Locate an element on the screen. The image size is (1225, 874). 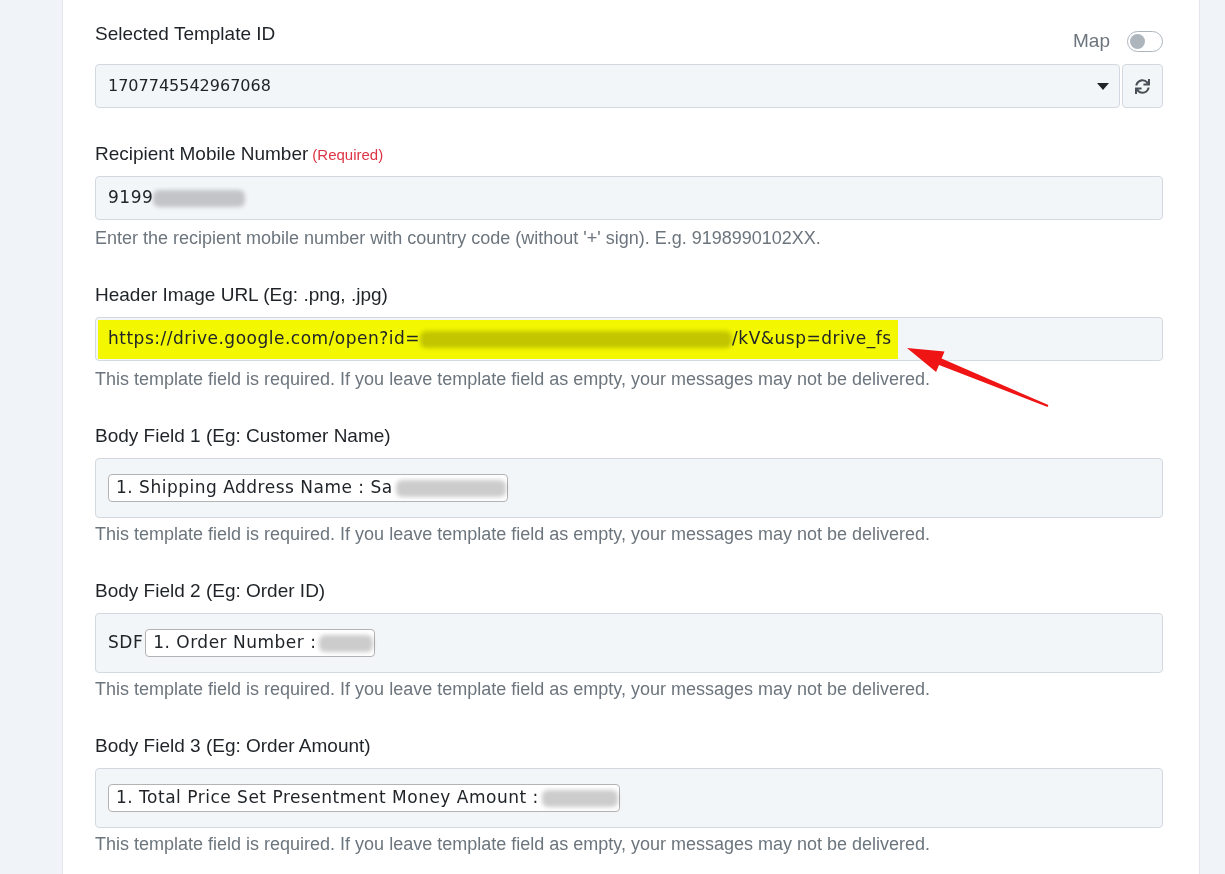
field-label: Recipient Mobile Number is located at coordinates (202, 154).